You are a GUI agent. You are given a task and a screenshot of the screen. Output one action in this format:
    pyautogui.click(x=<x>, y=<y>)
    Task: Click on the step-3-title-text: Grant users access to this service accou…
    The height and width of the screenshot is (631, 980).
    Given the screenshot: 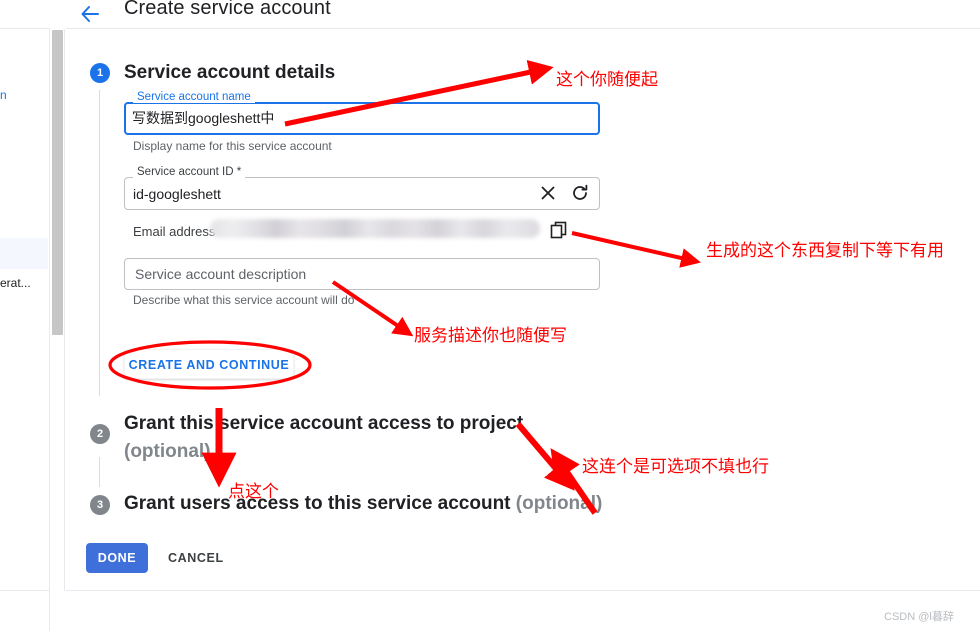 What is the action you would take?
    pyautogui.click(x=317, y=503)
    